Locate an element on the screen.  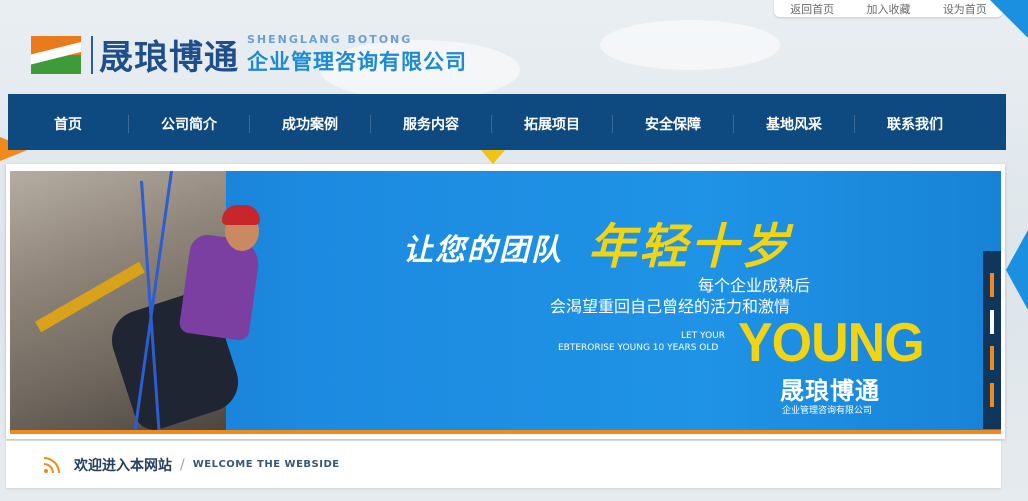
nav-items: 首页 公司简介 成功案例 服务内容 拓展项目 安全保障 基地风采 联系我们 is located at coordinates (507, 124).